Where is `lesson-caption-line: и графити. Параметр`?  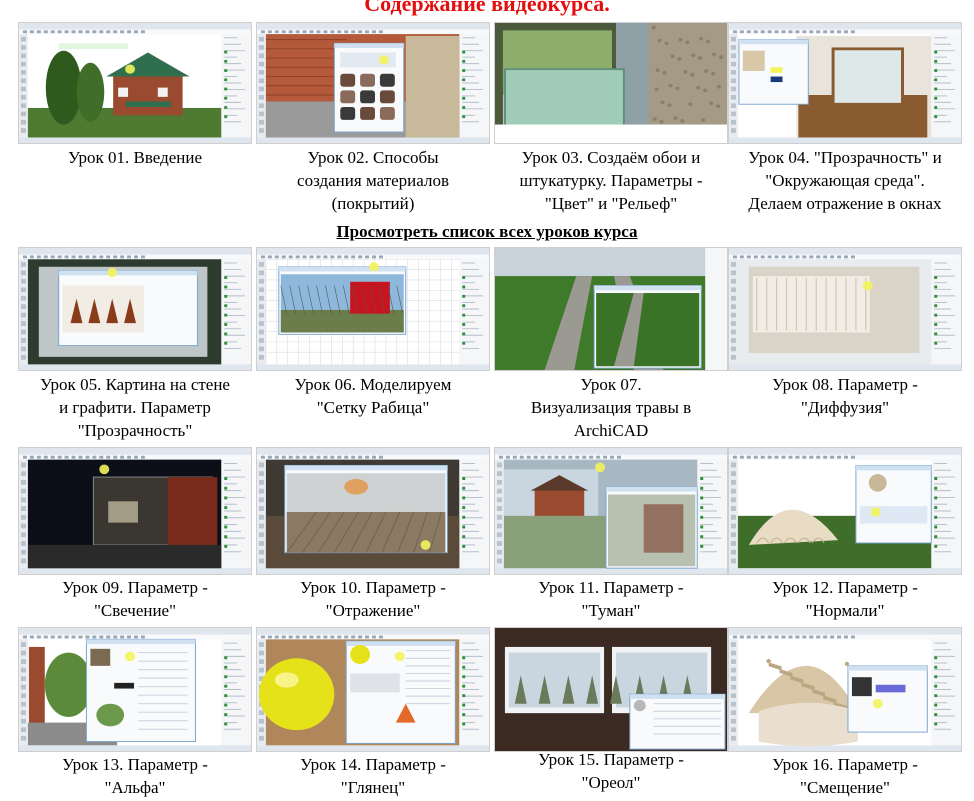
lesson-caption-line: и графити. Параметр is located at coordinates (135, 407).